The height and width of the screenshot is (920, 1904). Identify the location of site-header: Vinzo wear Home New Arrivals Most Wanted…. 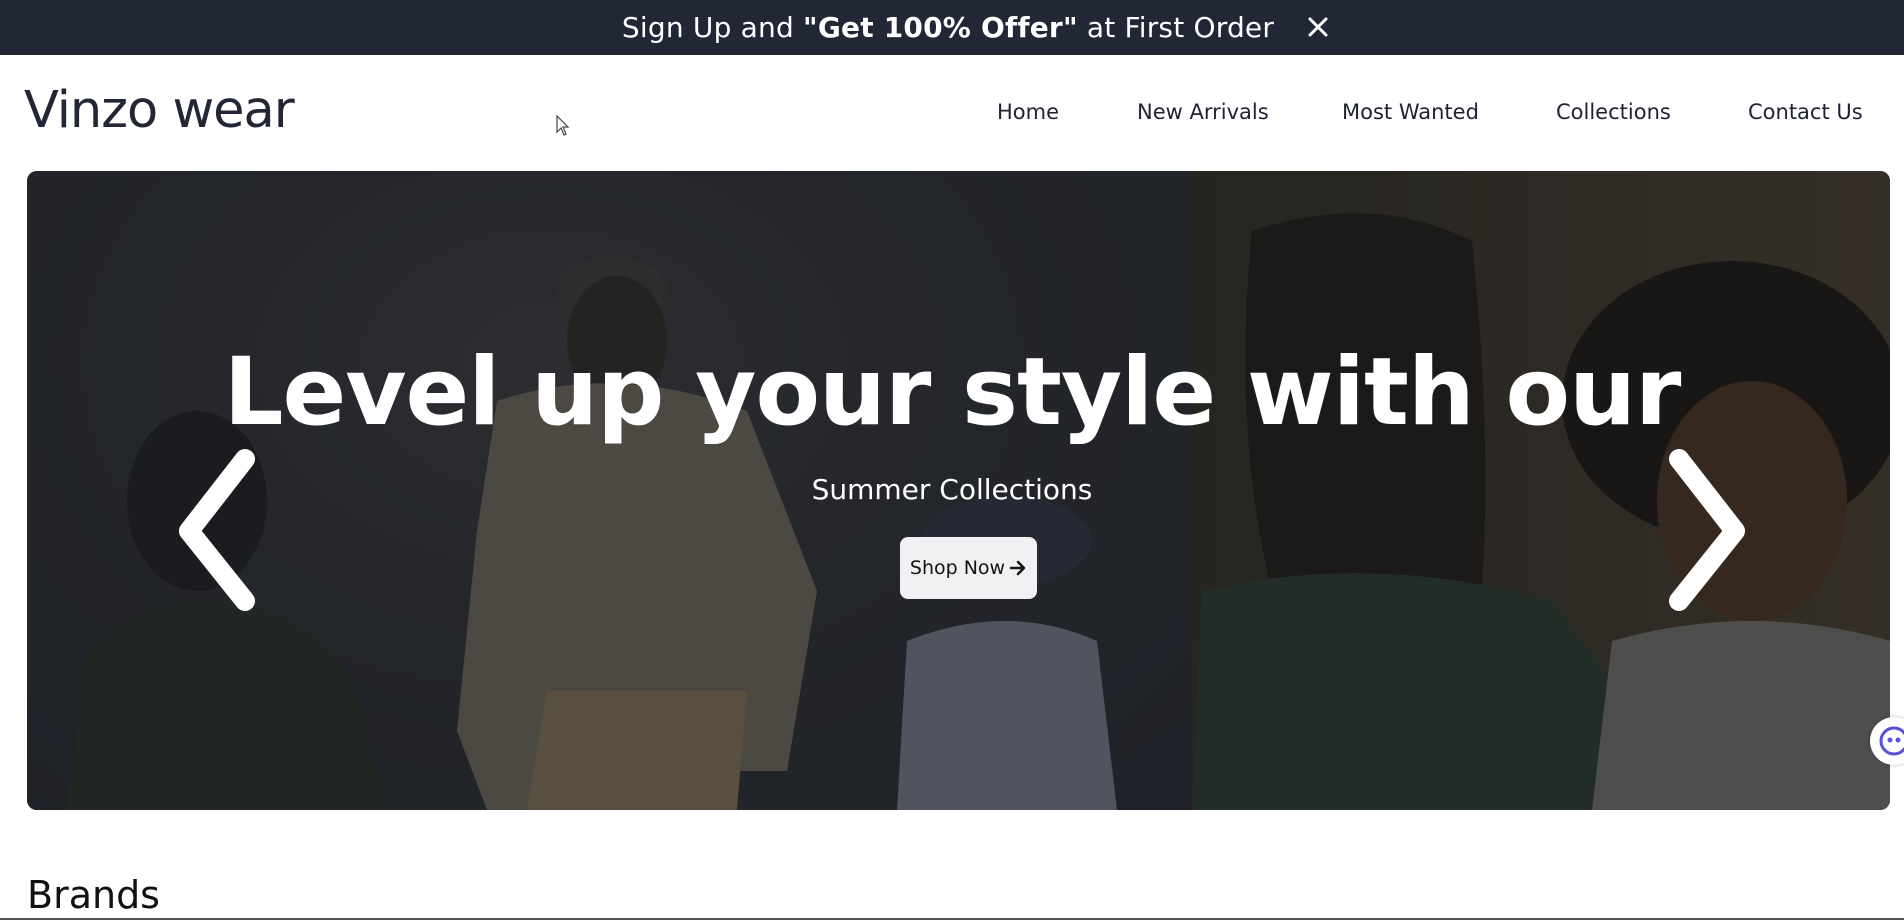
(952, 112).